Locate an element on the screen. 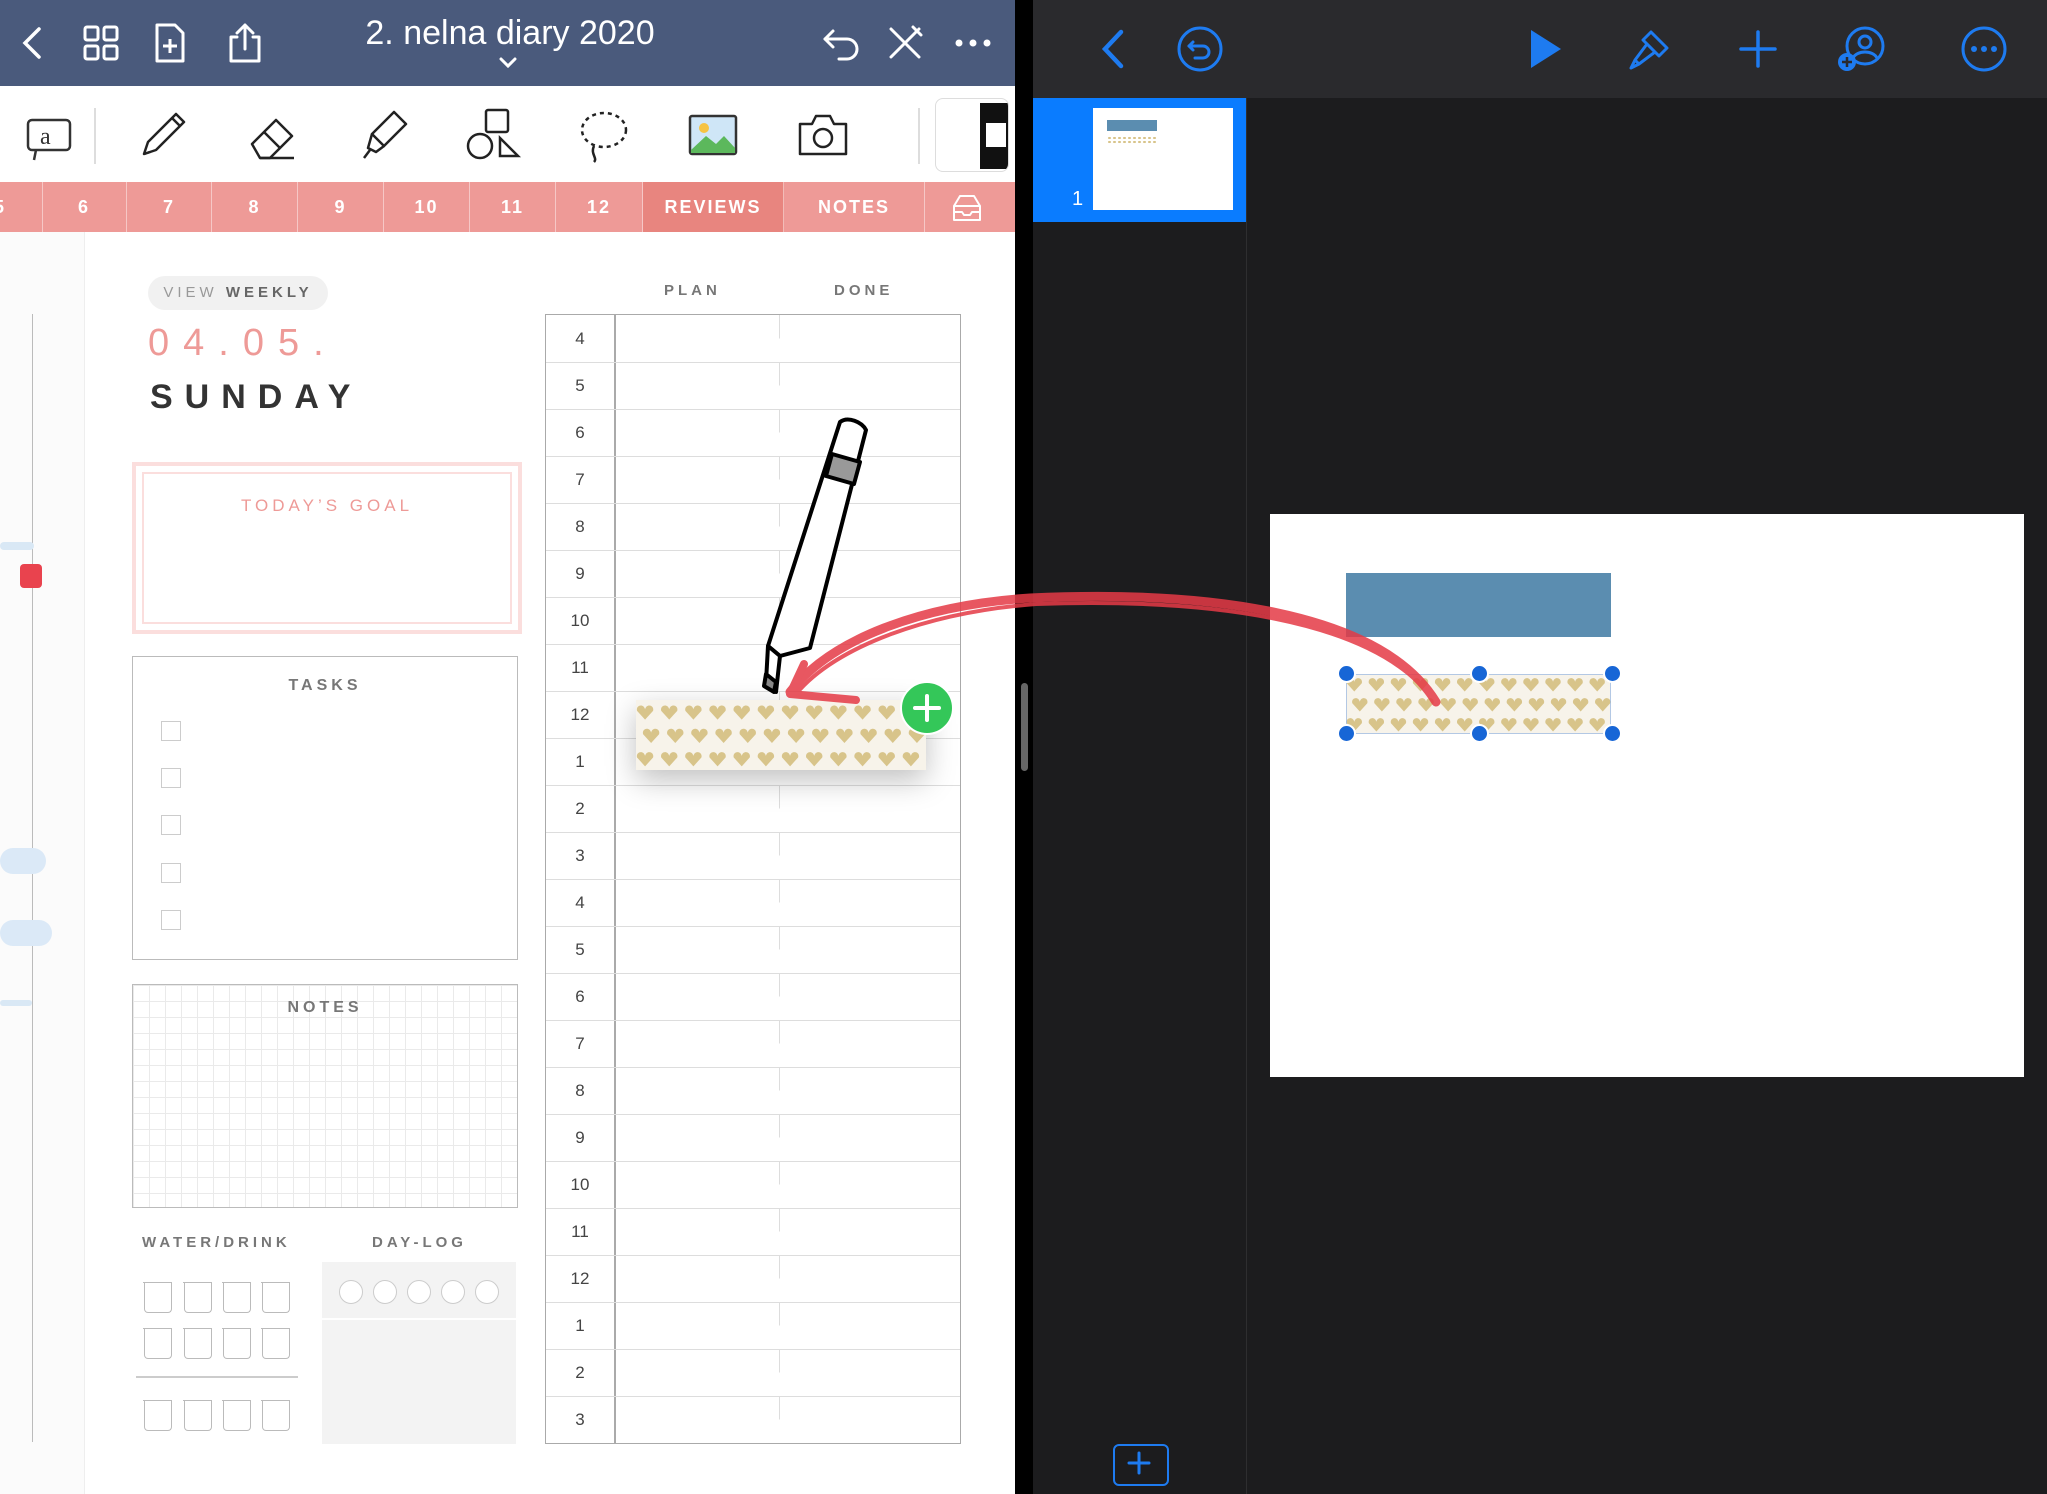 The height and width of the screenshot is (1494, 2047). collaborate-icon is located at coordinates (1860, 49).